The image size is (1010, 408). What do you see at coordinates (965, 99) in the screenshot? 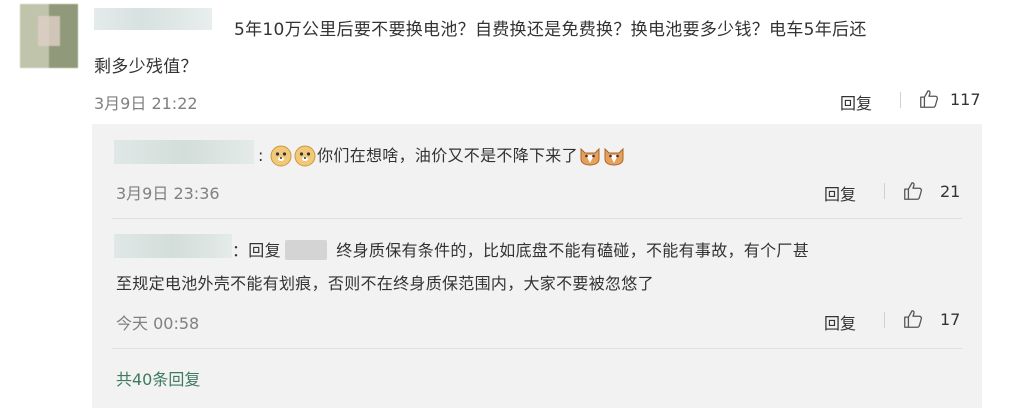
I see `comment-like-count: 117` at bounding box center [965, 99].